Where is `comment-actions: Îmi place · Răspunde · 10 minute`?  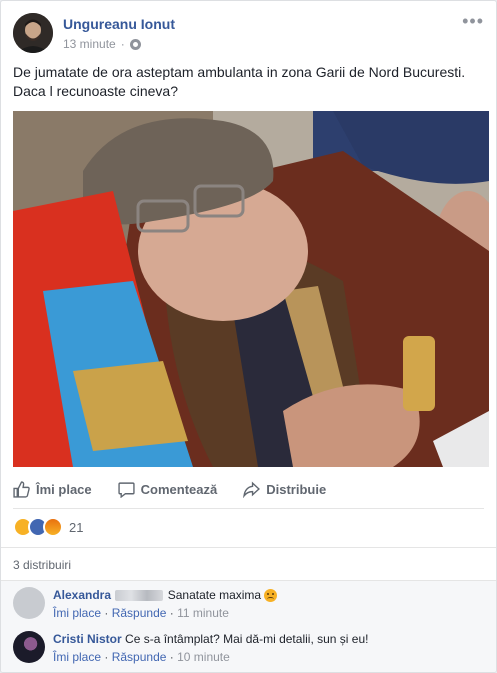 comment-actions: Îmi place · Răspunde · 10 minute is located at coordinates (141, 657).